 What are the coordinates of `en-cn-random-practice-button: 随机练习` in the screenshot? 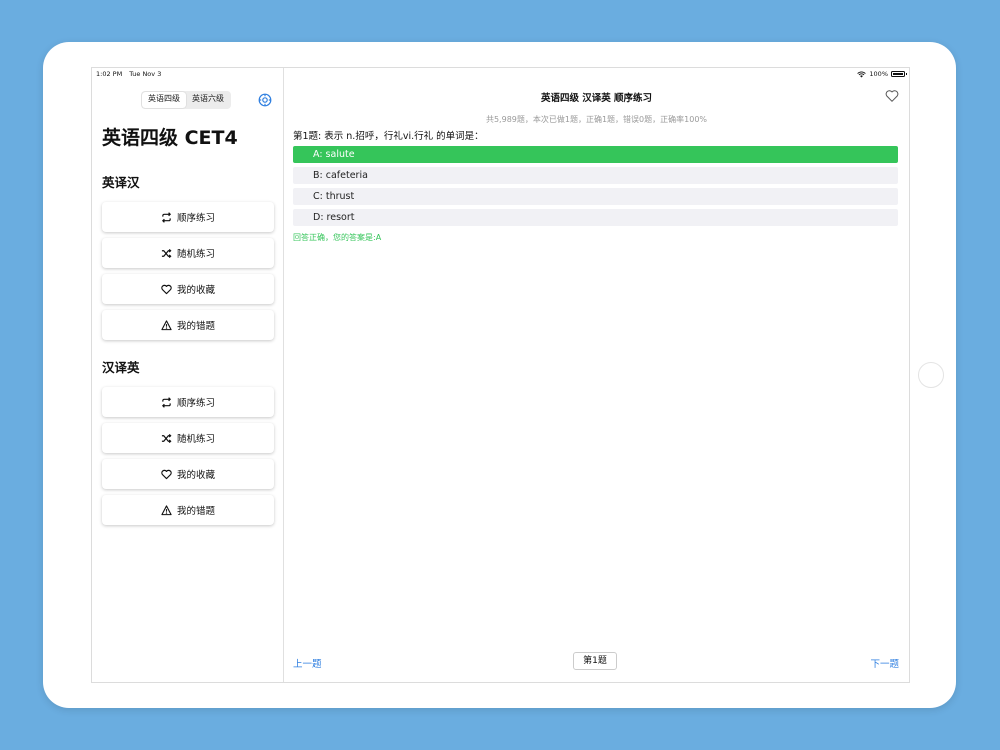 It's located at (188, 253).